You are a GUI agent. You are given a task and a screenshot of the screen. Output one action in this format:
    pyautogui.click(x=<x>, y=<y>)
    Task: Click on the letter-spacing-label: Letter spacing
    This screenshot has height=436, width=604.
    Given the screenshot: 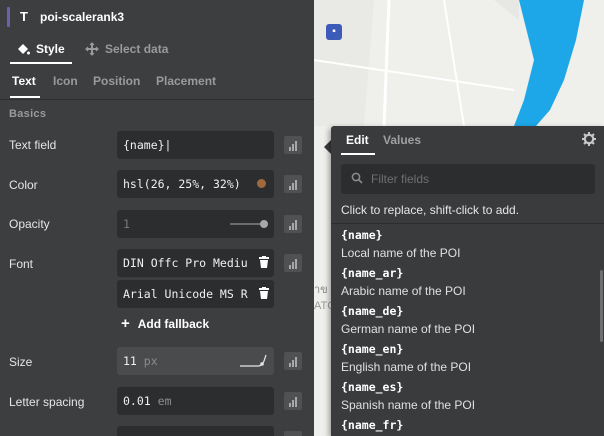 What is the action you would take?
    pyautogui.click(x=47, y=402)
    